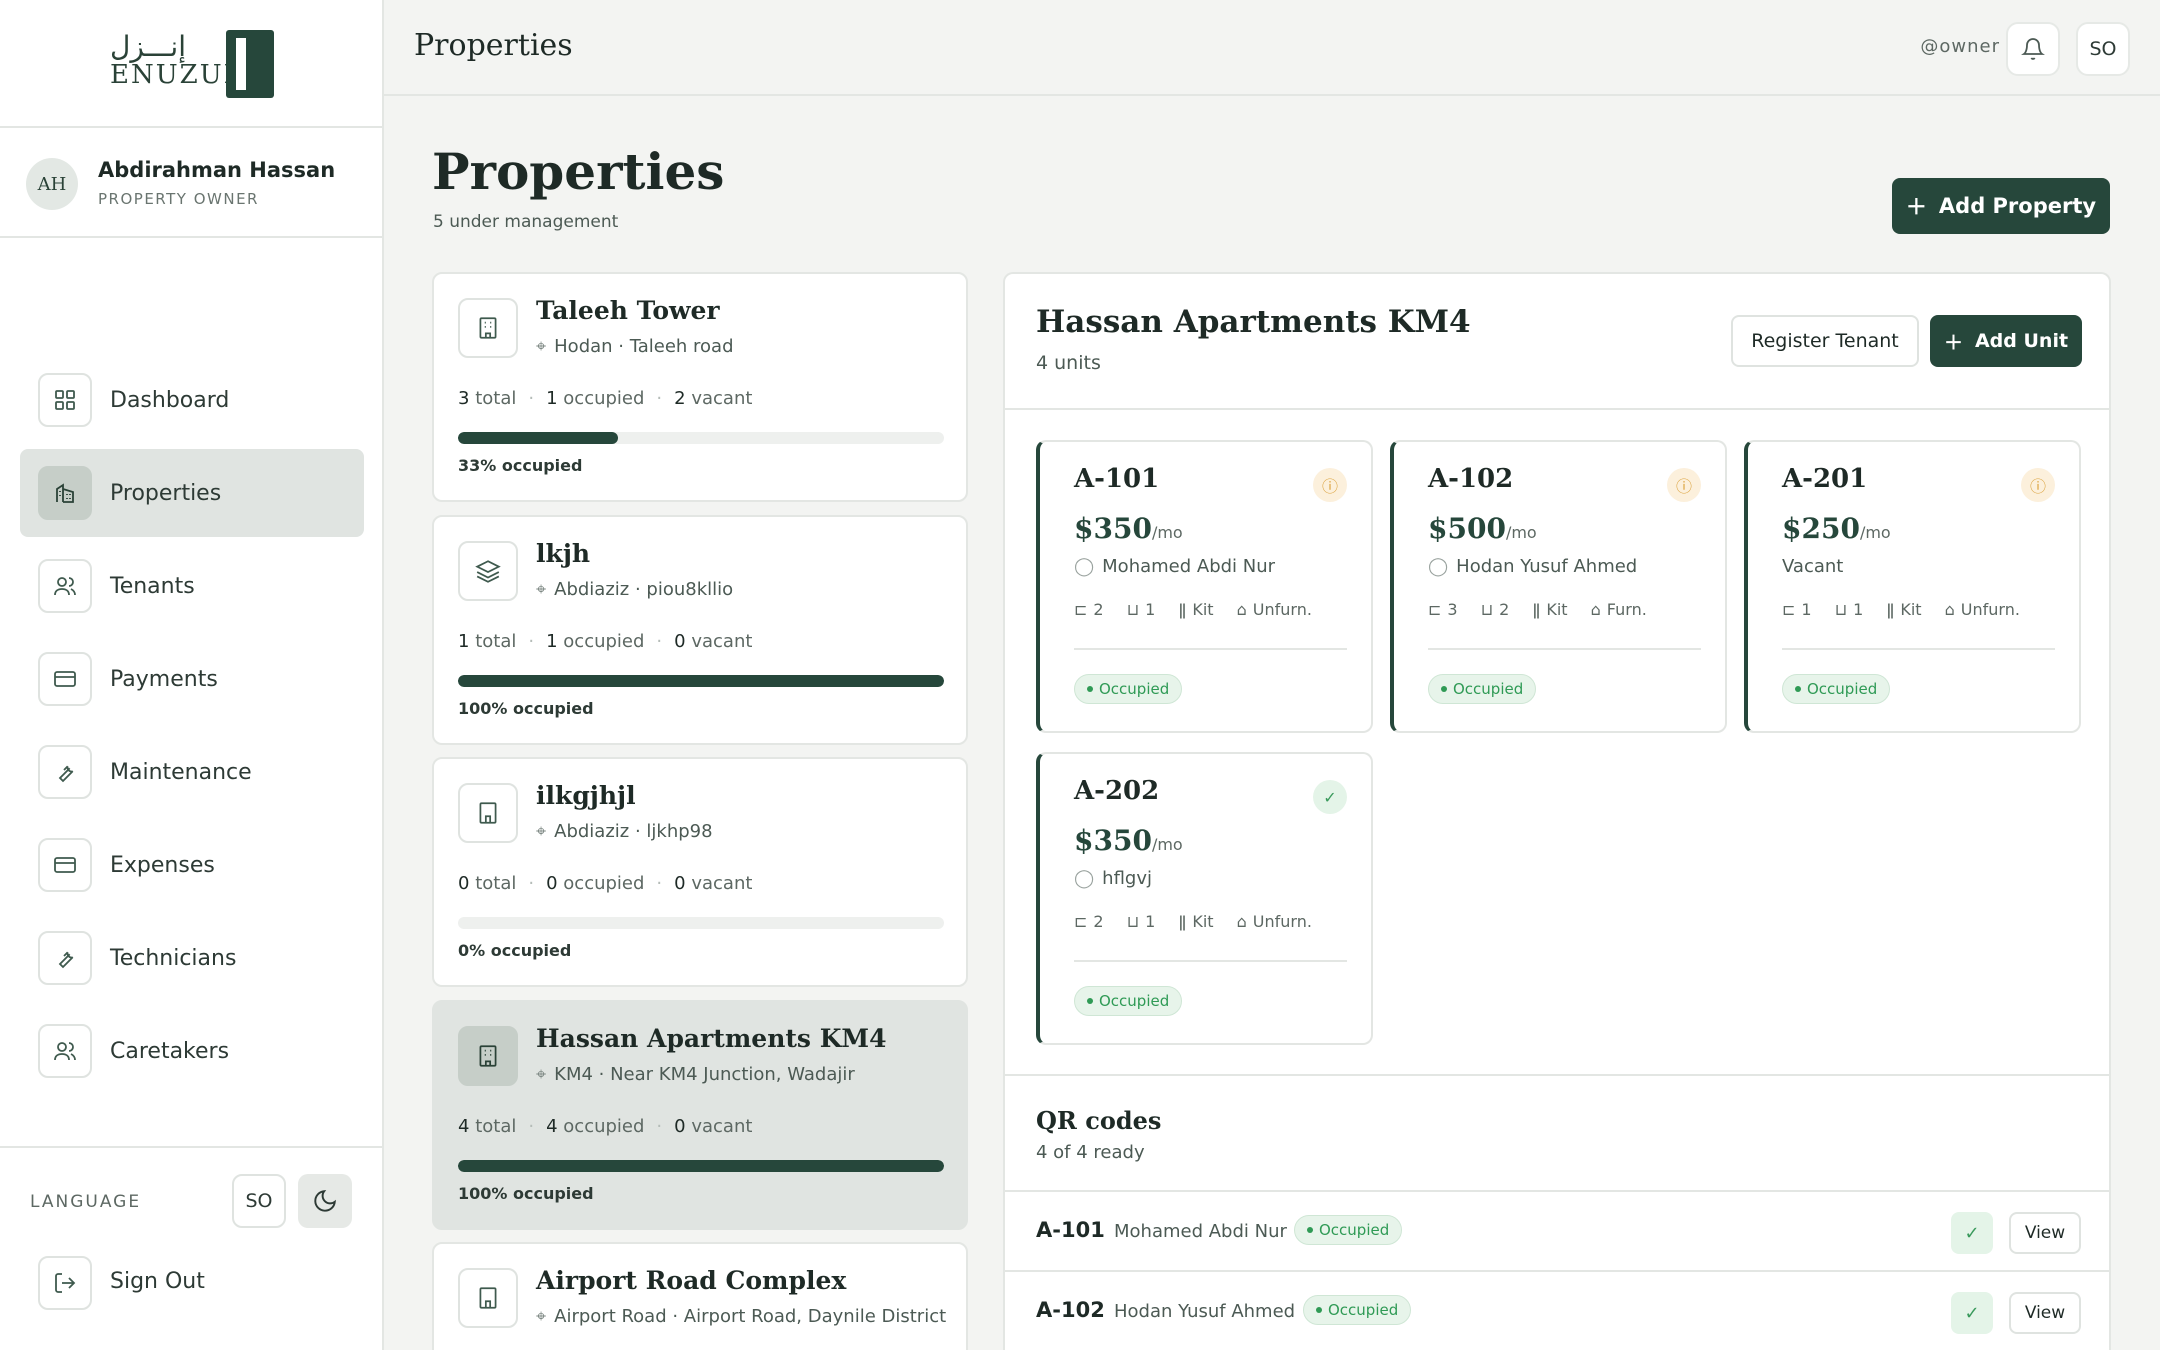  I want to click on beds-count: 3, so click(1452, 609).